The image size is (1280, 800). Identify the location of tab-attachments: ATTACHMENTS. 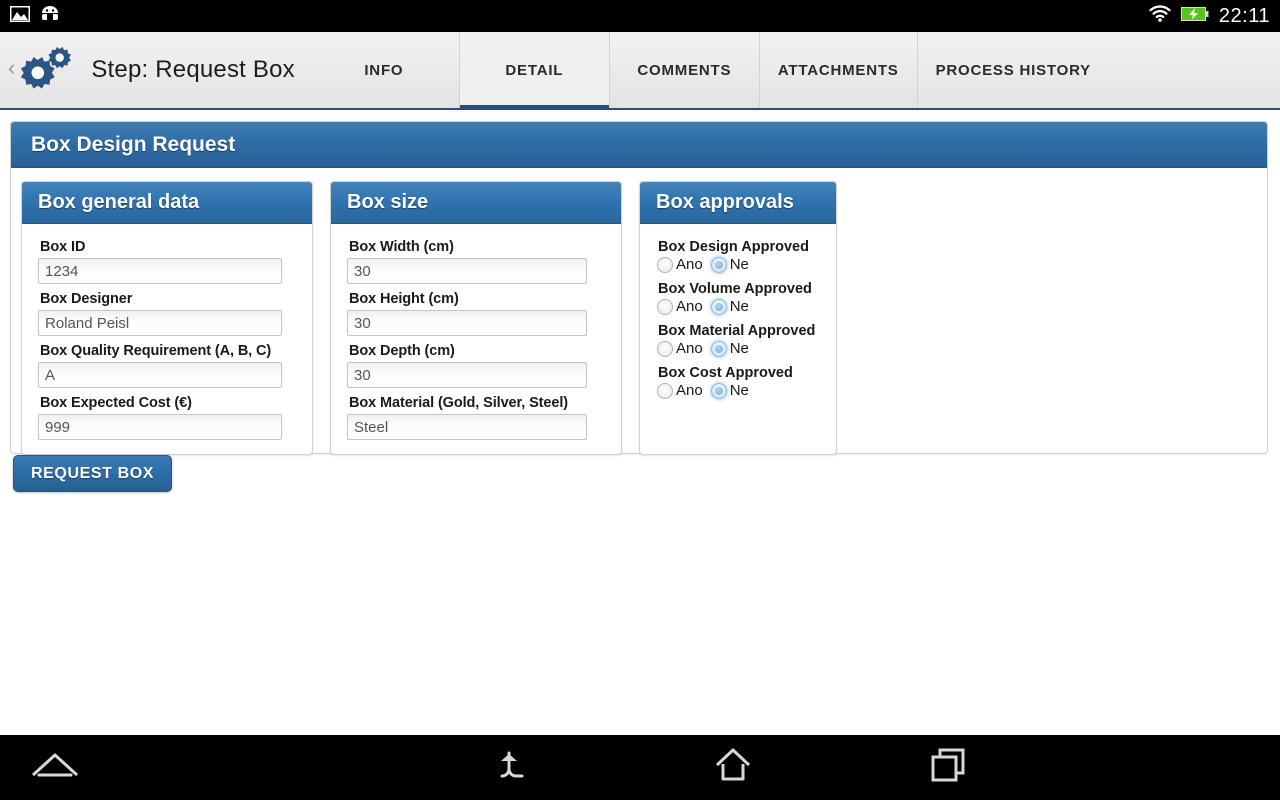
(837, 70).